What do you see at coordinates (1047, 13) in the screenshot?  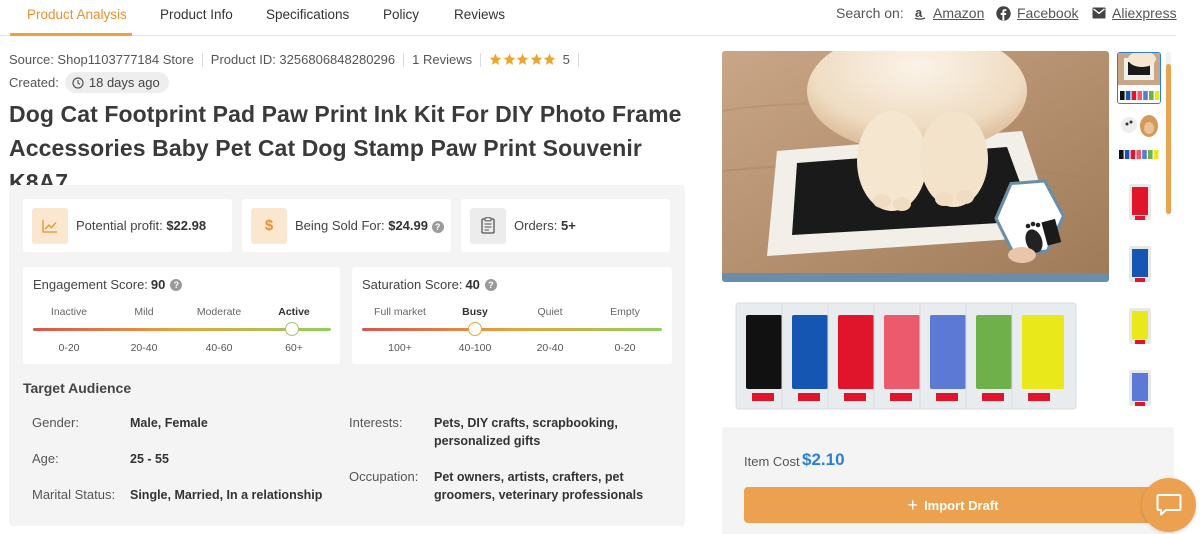 I see `facebook-link-label: Facebook` at bounding box center [1047, 13].